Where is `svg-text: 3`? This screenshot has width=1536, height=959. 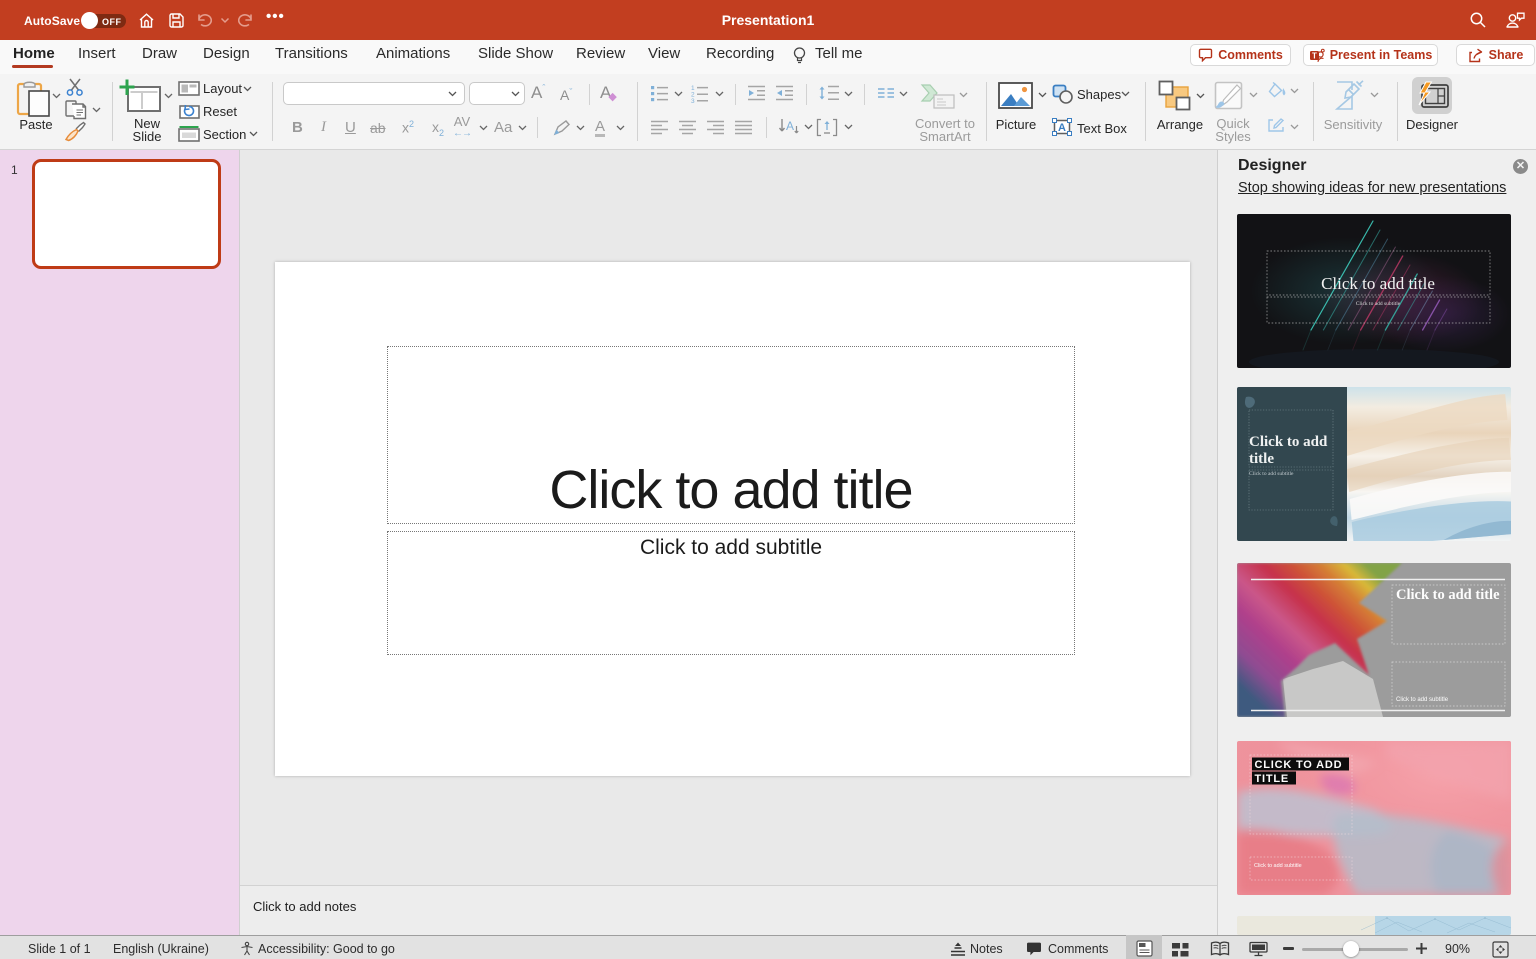 svg-text: 3 is located at coordinates (693, 100).